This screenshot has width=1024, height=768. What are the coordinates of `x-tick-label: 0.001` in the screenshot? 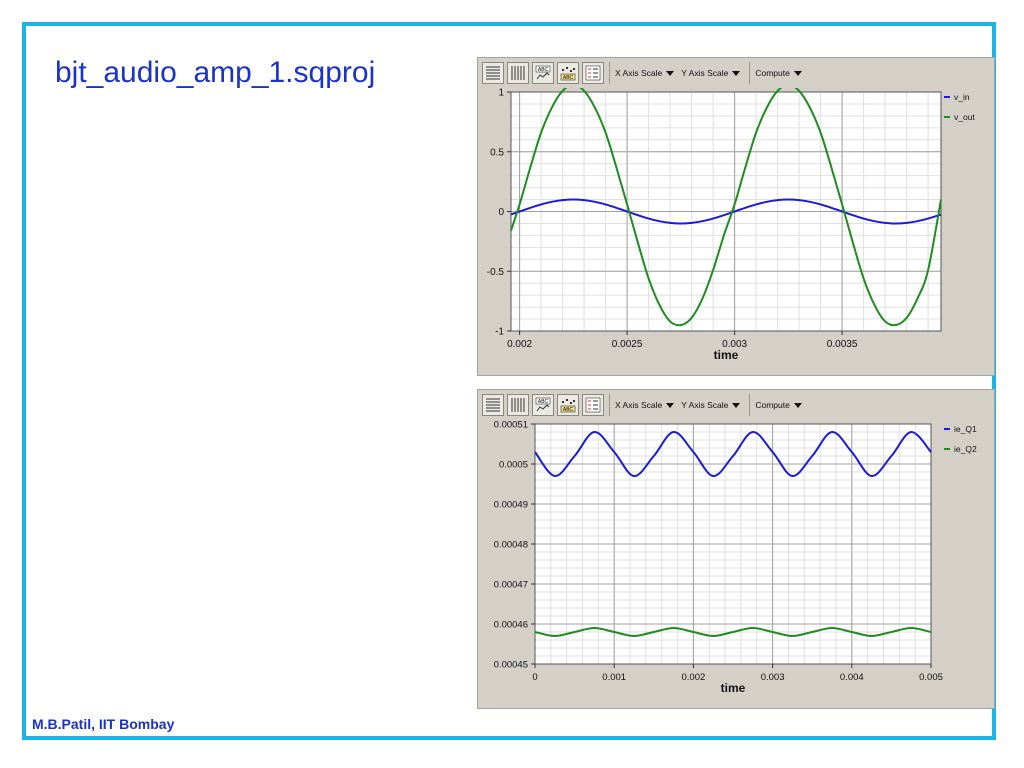 It's located at (614, 677).